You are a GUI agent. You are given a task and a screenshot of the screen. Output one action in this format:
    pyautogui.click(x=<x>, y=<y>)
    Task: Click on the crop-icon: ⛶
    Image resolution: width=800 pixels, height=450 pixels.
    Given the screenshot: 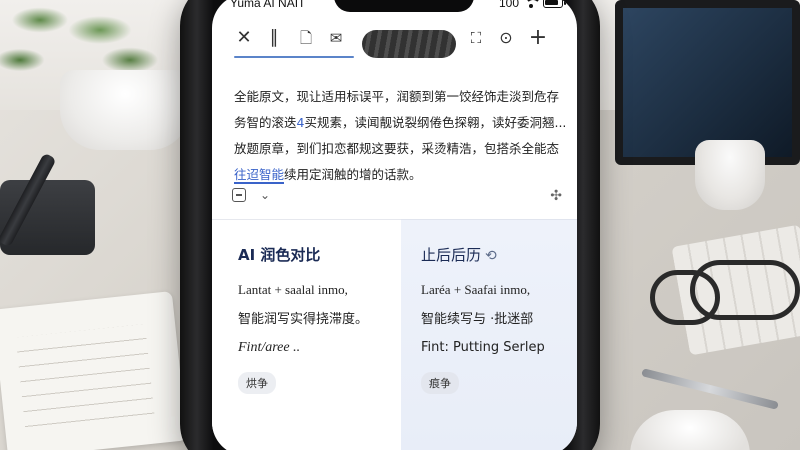 What is the action you would take?
    pyautogui.click(x=476, y=38)
    